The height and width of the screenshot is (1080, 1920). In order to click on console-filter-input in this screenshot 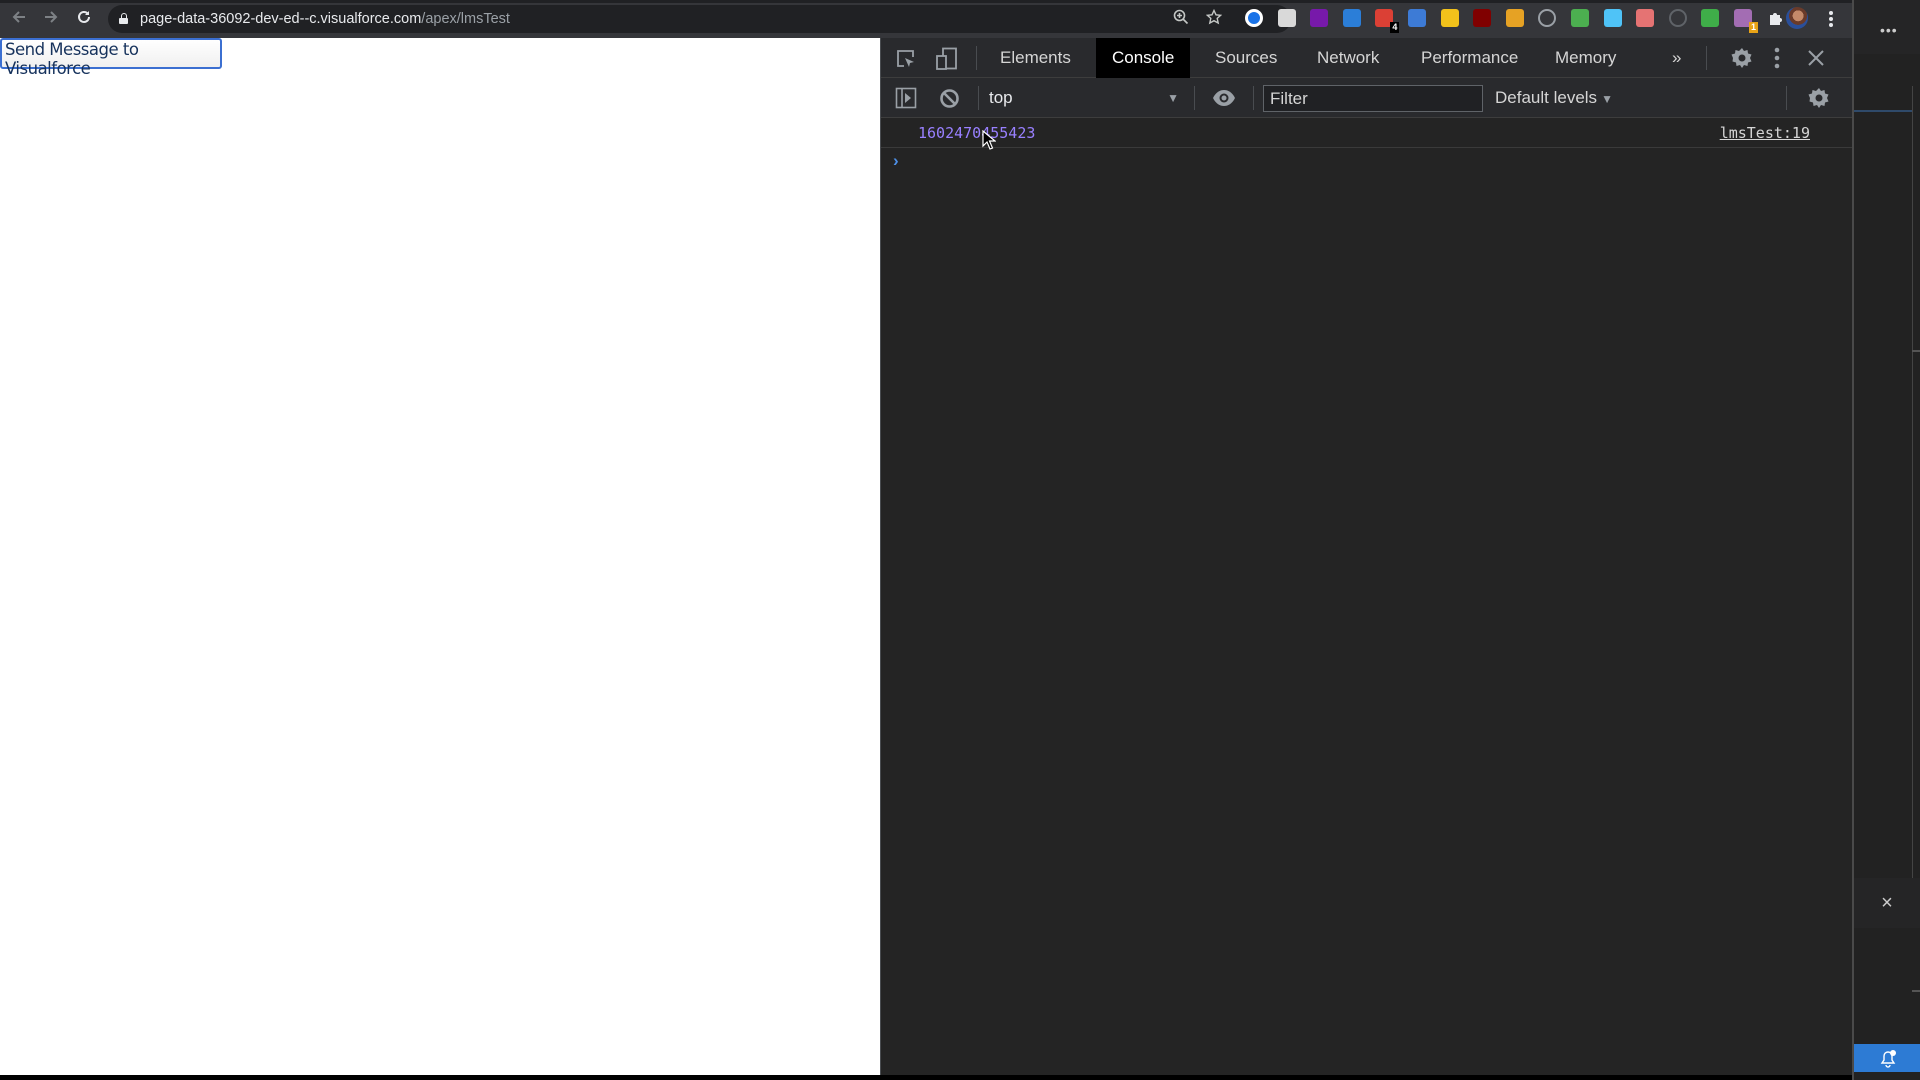, I will do `click(1373, 98)`.